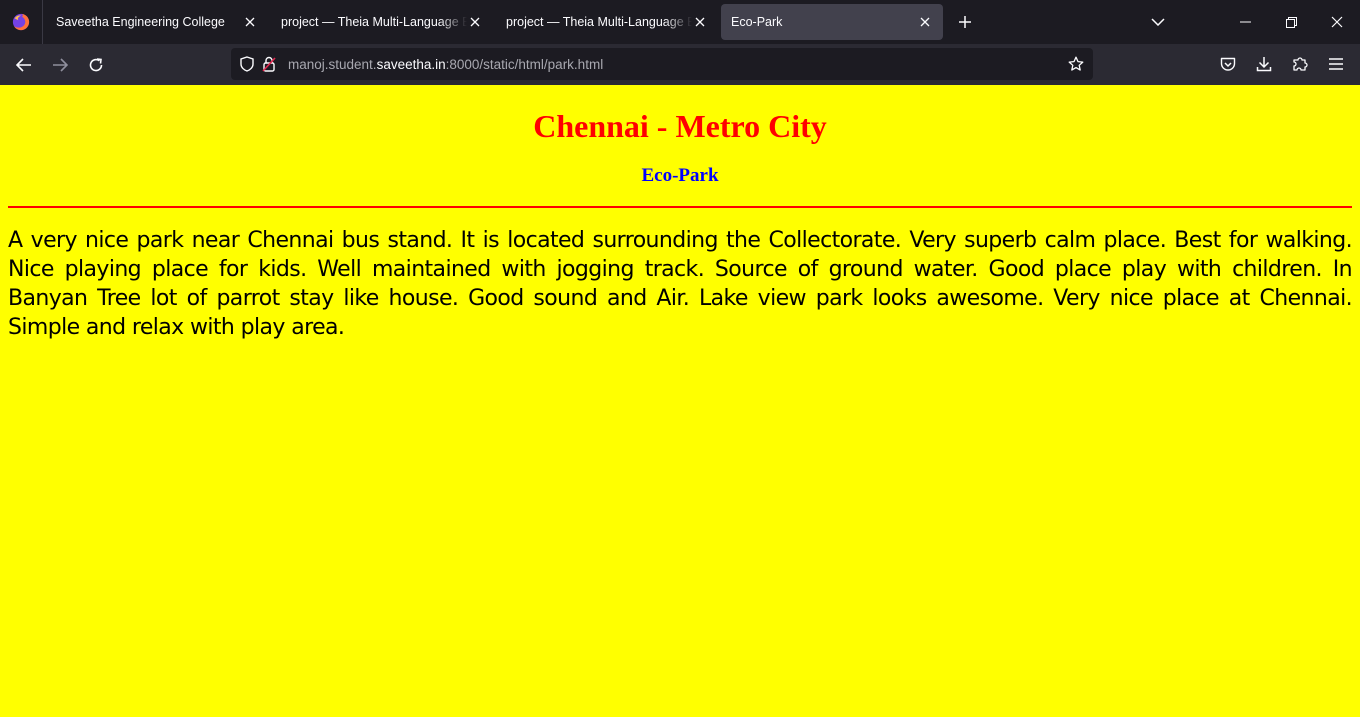  What do you see at coordinates (832, 22) in the screenshot?
I see `tab-eco-park: Eco-Park` at bounding box center [832, 22].